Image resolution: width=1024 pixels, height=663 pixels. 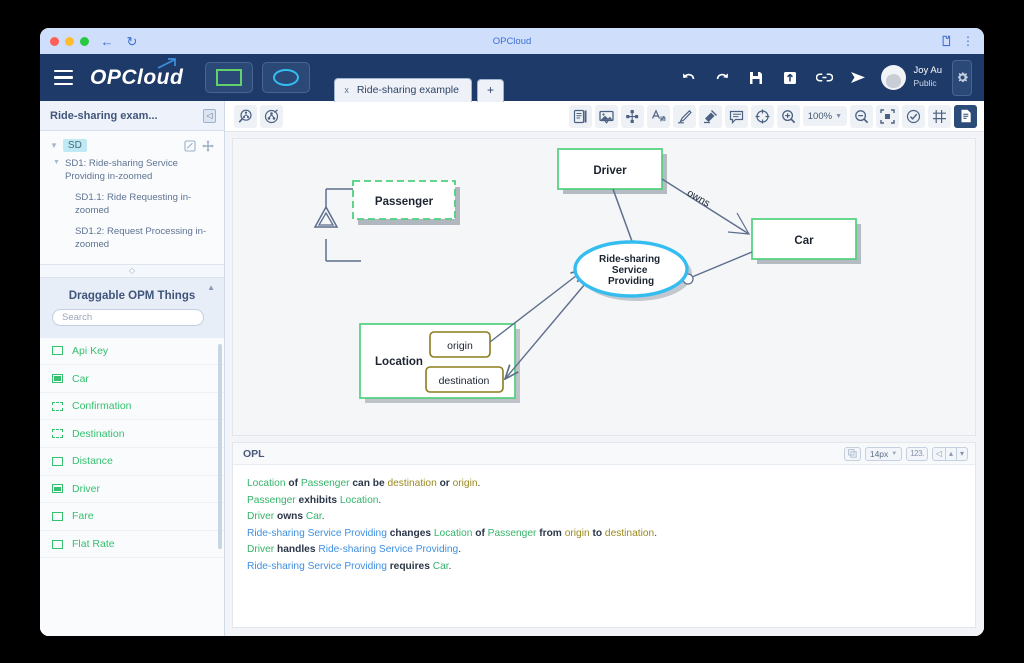 I want to click on maximize-window-button, so click(x=84, y=41).